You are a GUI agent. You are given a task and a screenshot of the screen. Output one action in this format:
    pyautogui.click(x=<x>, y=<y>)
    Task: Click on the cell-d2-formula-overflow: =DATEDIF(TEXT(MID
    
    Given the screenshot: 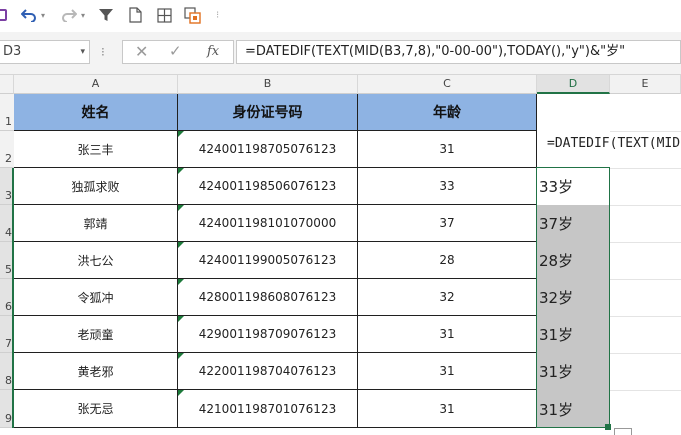 What is the action you would take?
    pyautogui.click(x=613, y=143)
    